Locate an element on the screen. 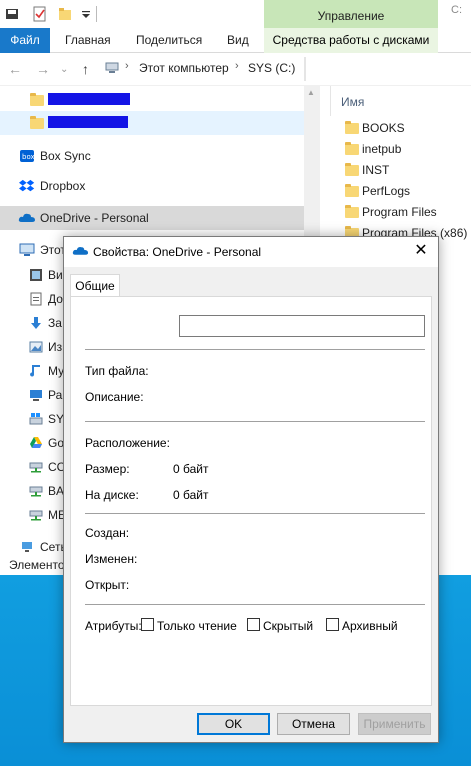 This screenshot has width=471, height=766. size-label: Размер: is located at coordinates (107, 469).